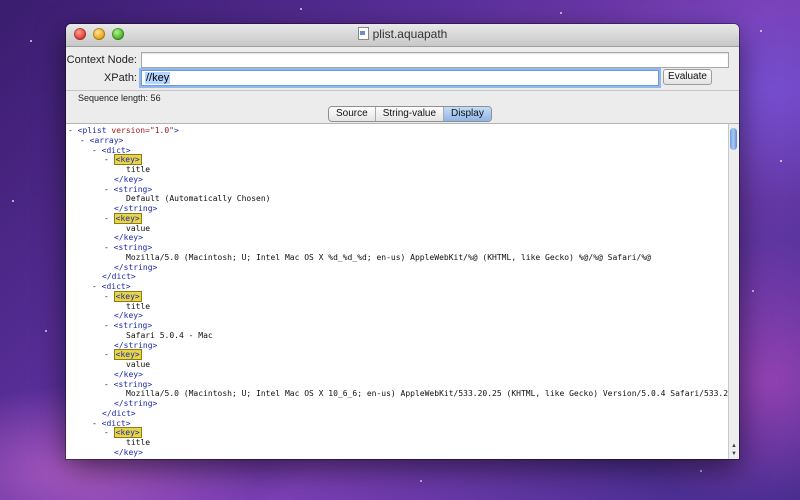 The width and height of the screenshot is (800, 500). Describe the element at coordinates (687, 77) in the screenshot. I see `evaluate-button: Evaluate` at that location.